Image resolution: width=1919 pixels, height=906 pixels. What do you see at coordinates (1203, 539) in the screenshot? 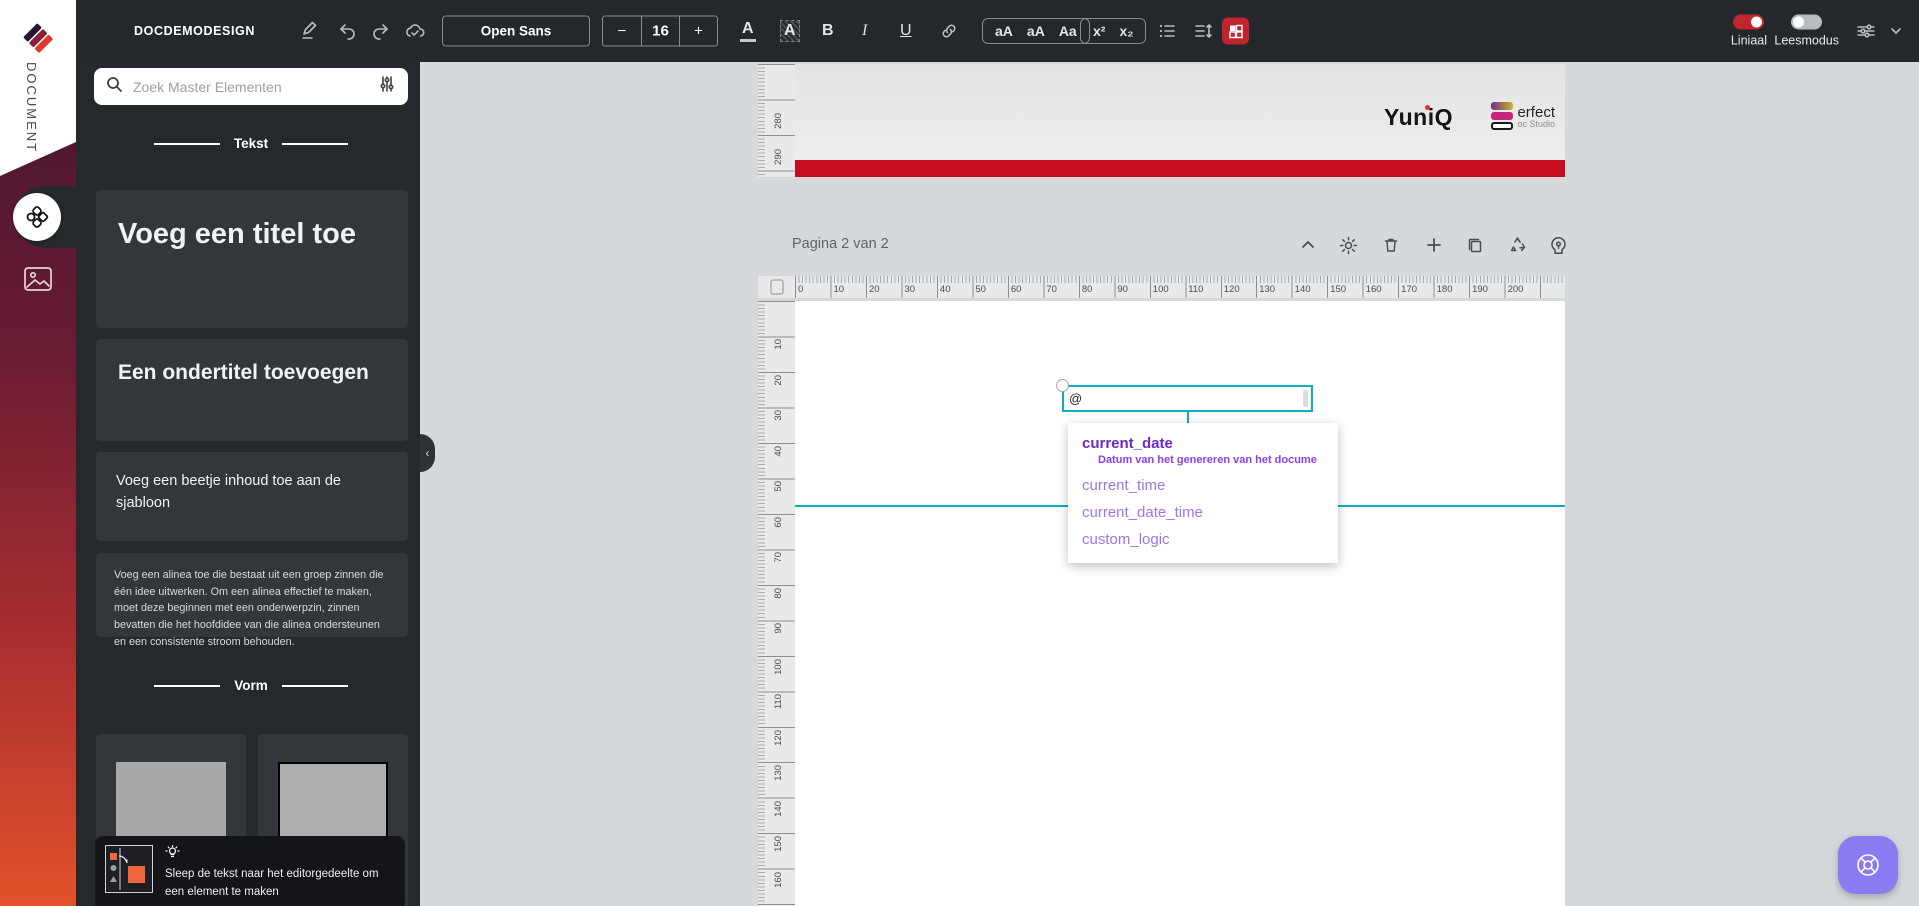
I see `dropdown-item-custom-logic: custom_logic` at bounding box center [1203, 539].